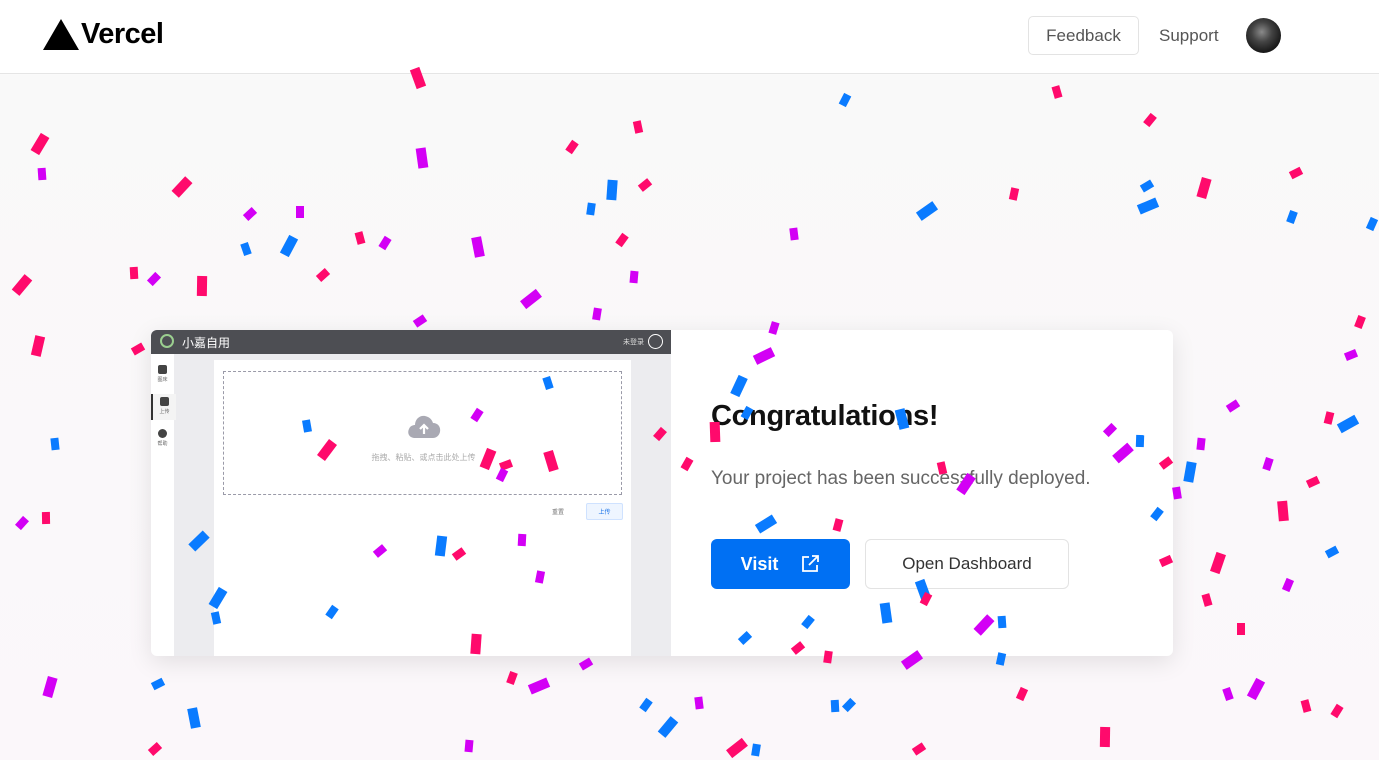  I want to click on vercel-logo: Vercel, so click(103, 34).